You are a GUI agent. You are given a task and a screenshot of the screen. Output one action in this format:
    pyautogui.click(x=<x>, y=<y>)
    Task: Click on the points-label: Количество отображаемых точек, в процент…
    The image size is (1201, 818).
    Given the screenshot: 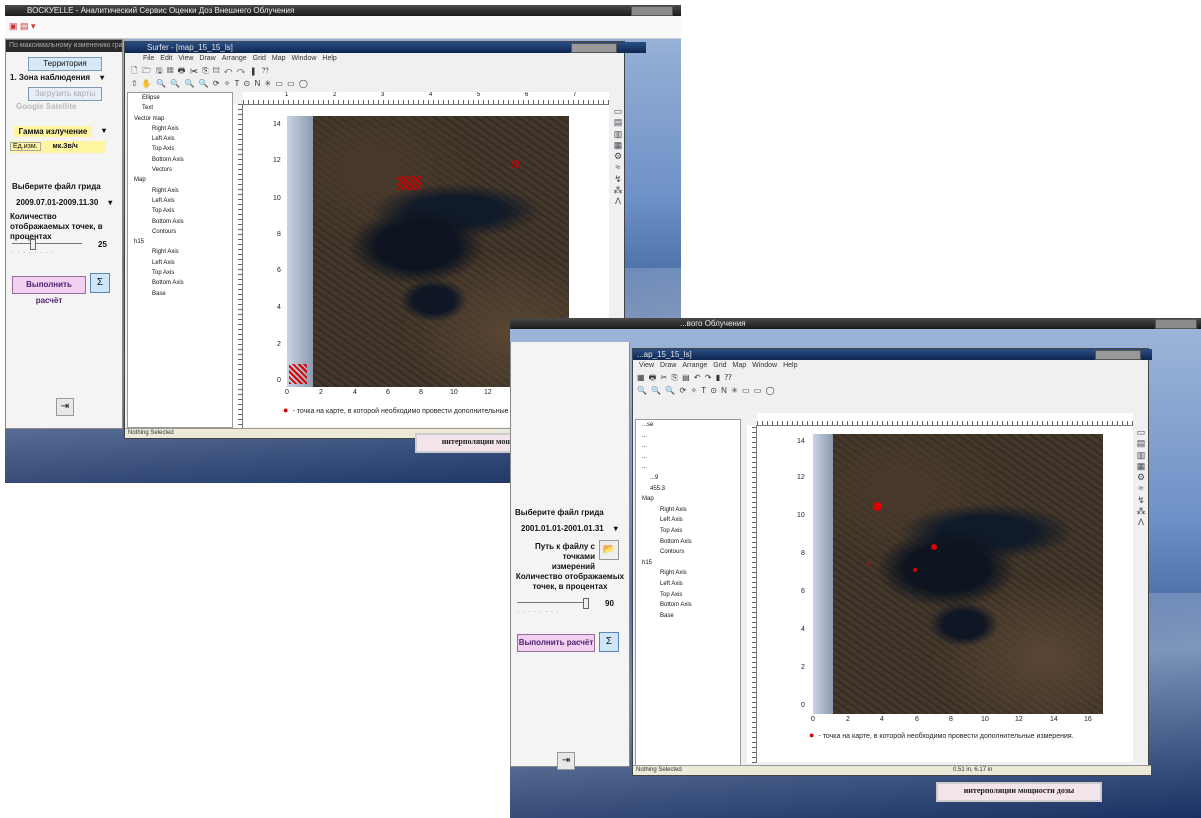 What is the action you would take?
    pyautogui.click(x=56, y=226)
    